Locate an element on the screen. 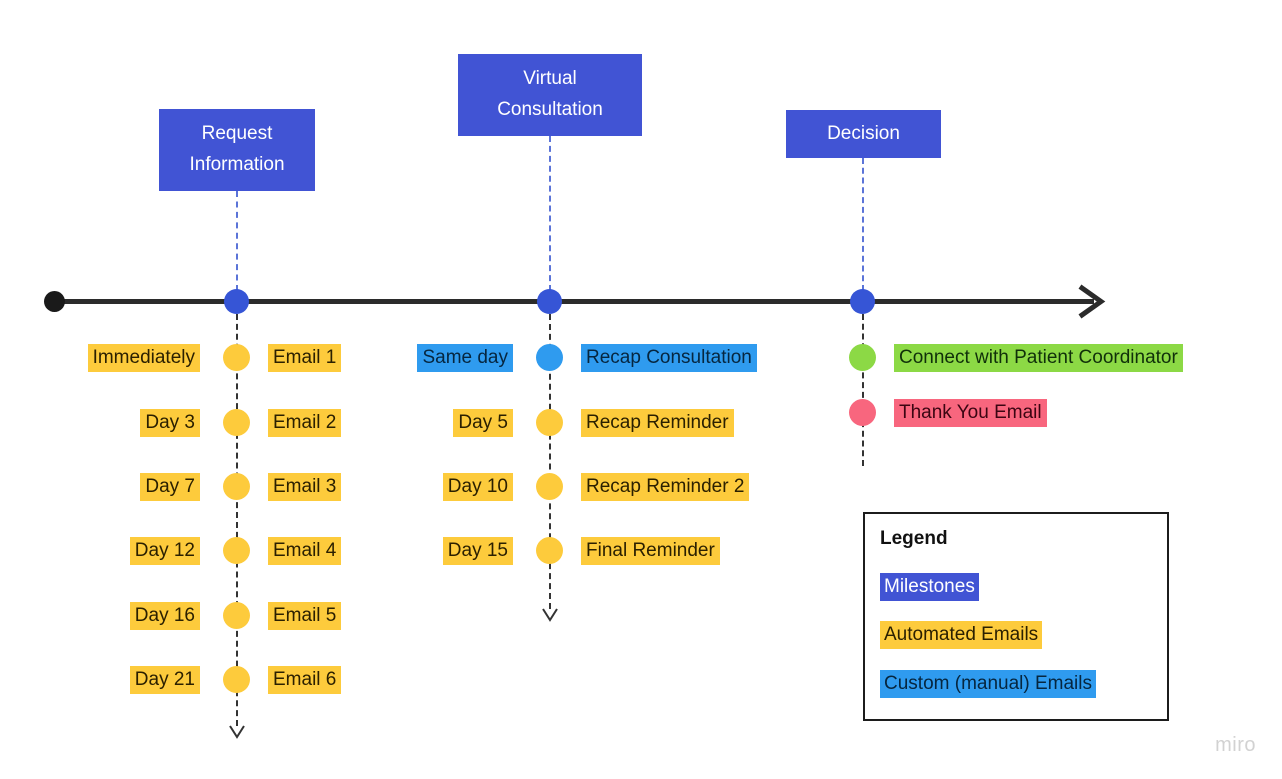 The height and width of the screenshot is (779, 1282). track-spine-decision is located at coordinates (863, 390).